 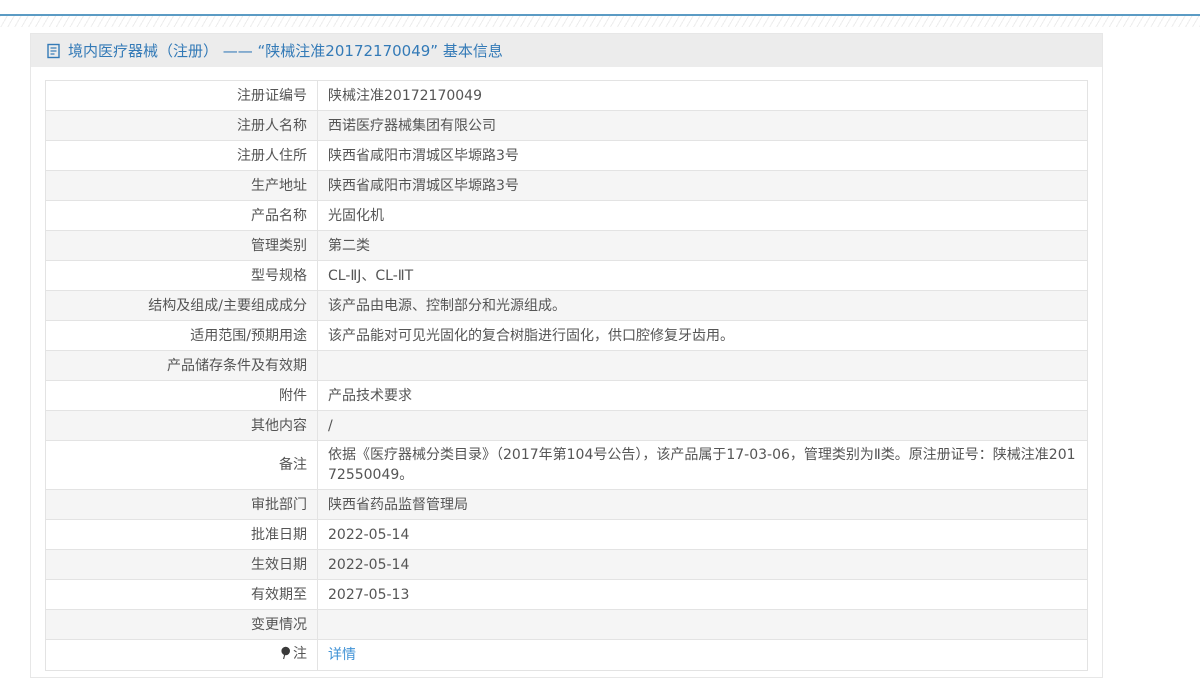 What do you see at coordinates (279, 275) in the screenshot?
I see `row-label-text: 型号规格` at bounding box center [279, 275].